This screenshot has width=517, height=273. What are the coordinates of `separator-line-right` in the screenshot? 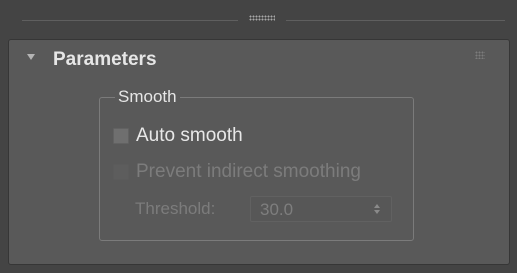 It's located at (395, 20).